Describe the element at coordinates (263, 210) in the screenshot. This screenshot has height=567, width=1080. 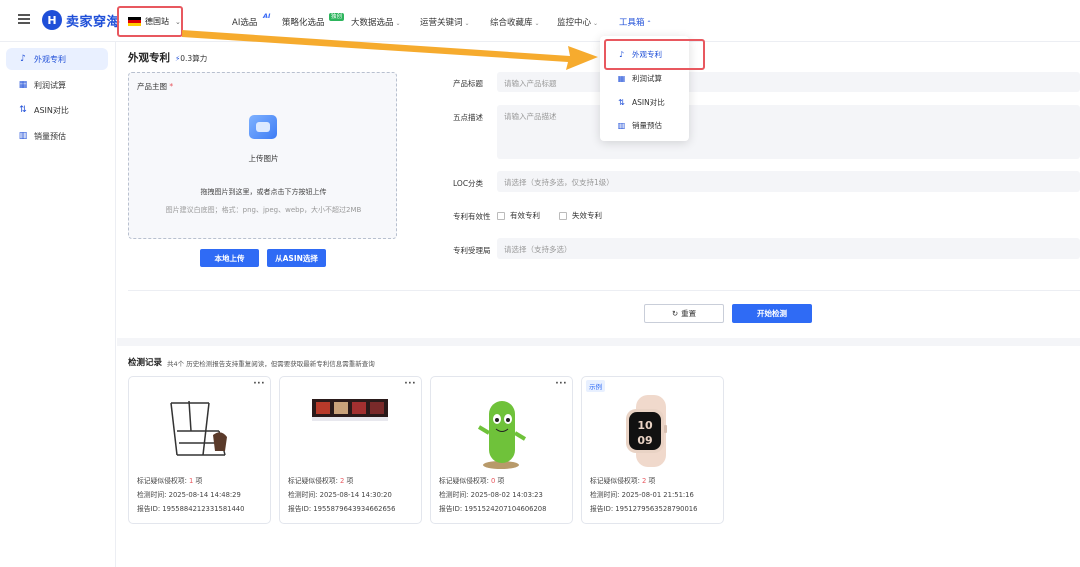
I see `upload-format-hint: 图片建议白底图；格式：png、jpeg、webp，大小不超过2MB` at that location.